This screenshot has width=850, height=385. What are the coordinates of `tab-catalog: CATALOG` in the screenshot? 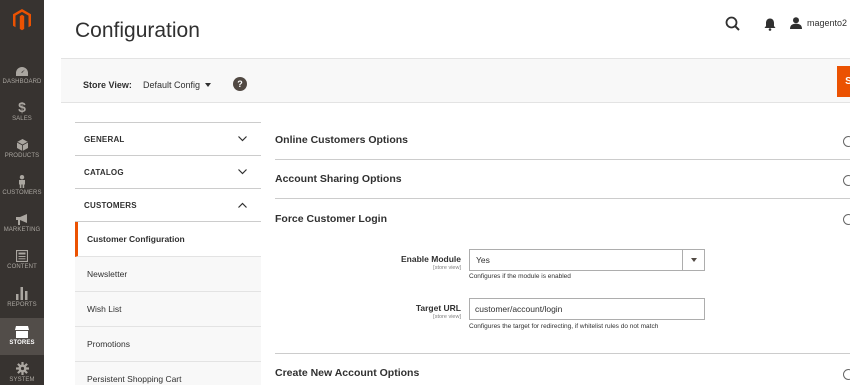 It's located at (168, 171).